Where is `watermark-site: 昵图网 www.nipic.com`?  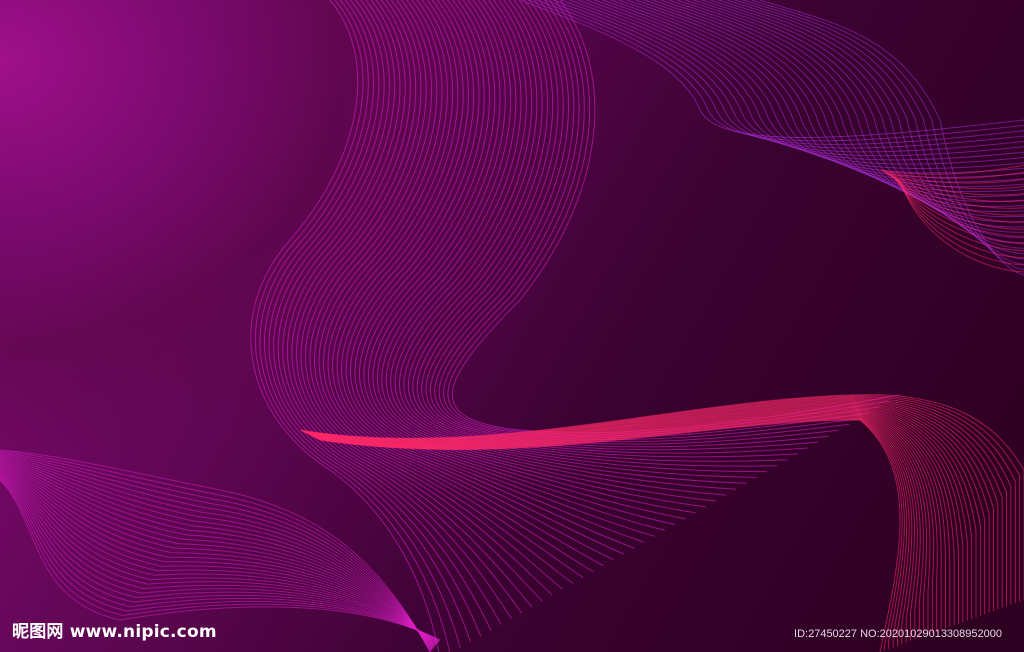
watermark-site: 昵图网 www.nipic.com is located at coordinates (114, 629).